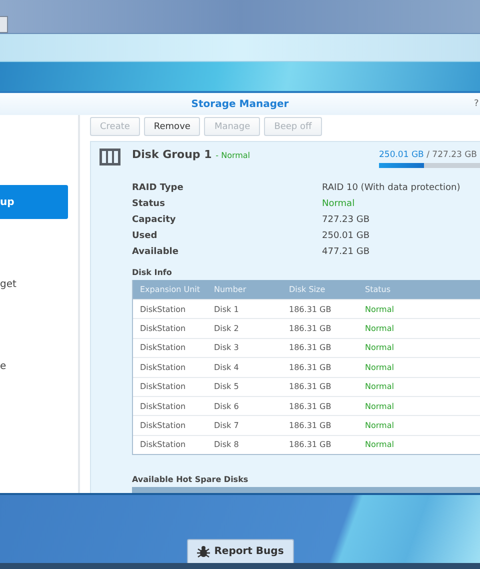 This screenshot has height=569, width=480. What do you see at coordinates (227, 347) in the screenshot?
I see `table-cell-text: Disk 3` at bounding box center [227, 347].